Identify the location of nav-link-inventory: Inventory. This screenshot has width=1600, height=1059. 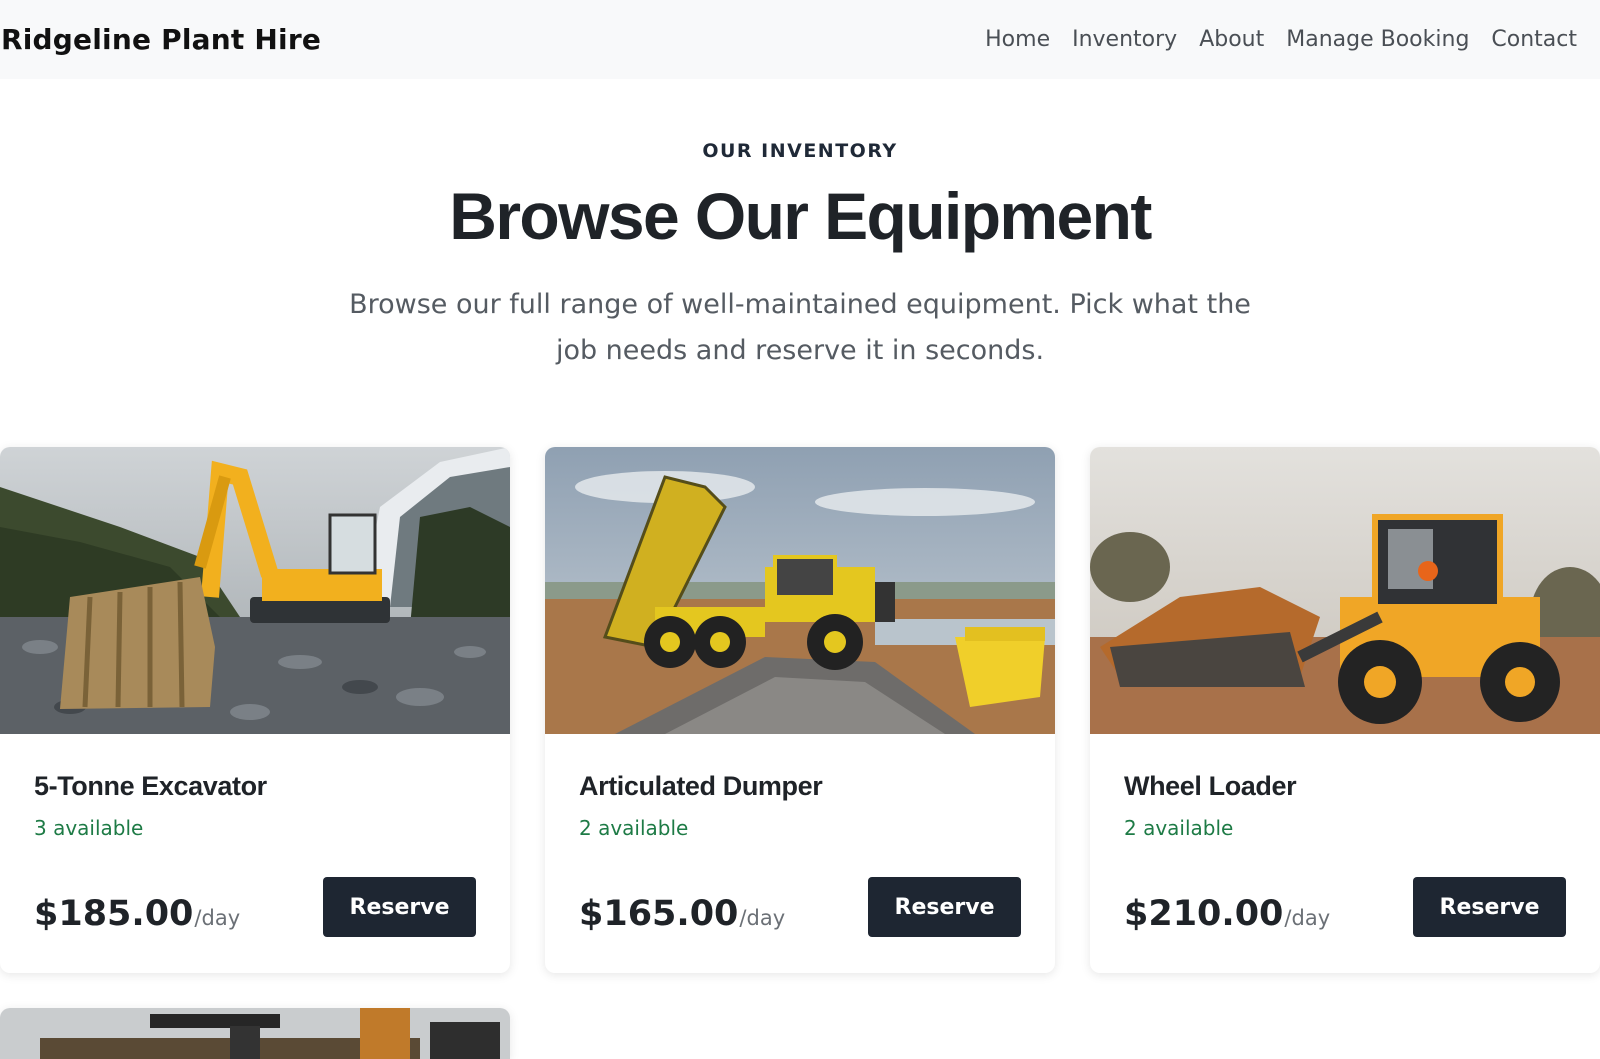
(1124, 39).